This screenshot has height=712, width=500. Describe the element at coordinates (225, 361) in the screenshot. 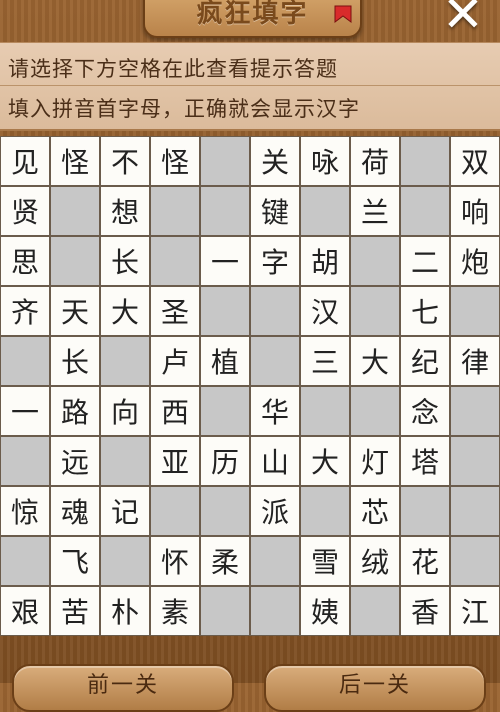

I see `grid-cell-letter: 植` at that location.